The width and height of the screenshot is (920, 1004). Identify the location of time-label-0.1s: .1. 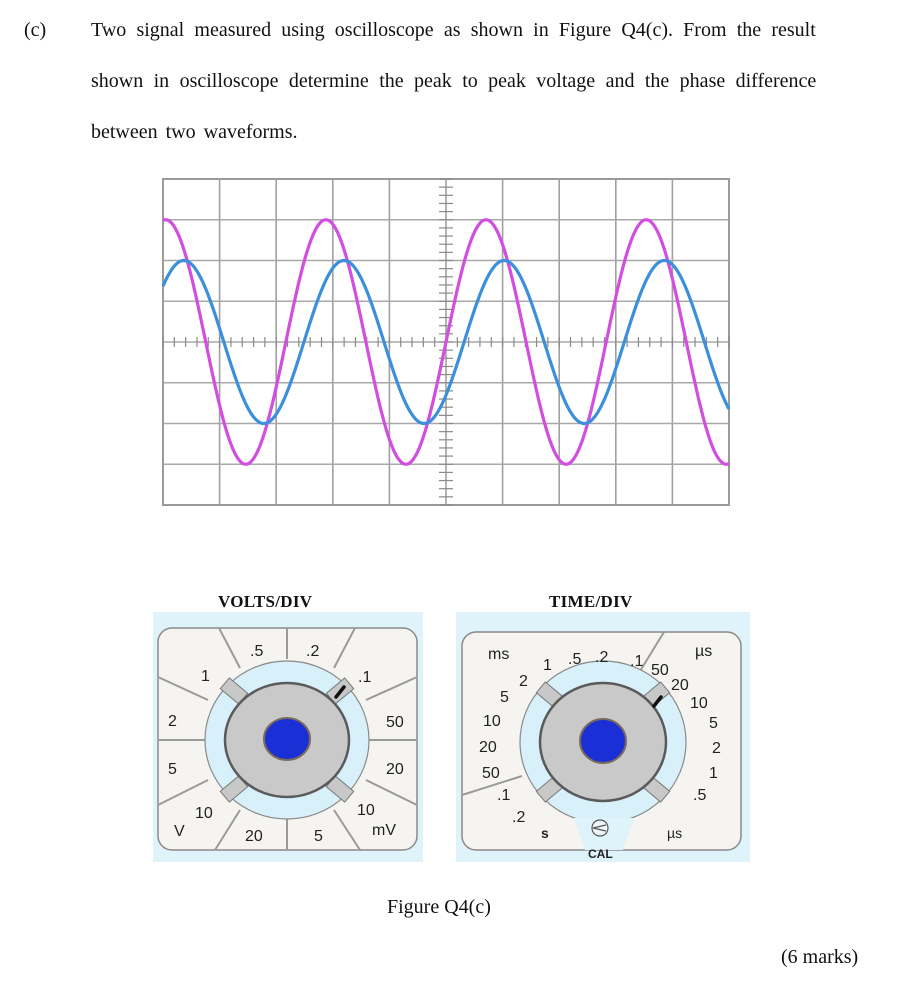
(503, 795).